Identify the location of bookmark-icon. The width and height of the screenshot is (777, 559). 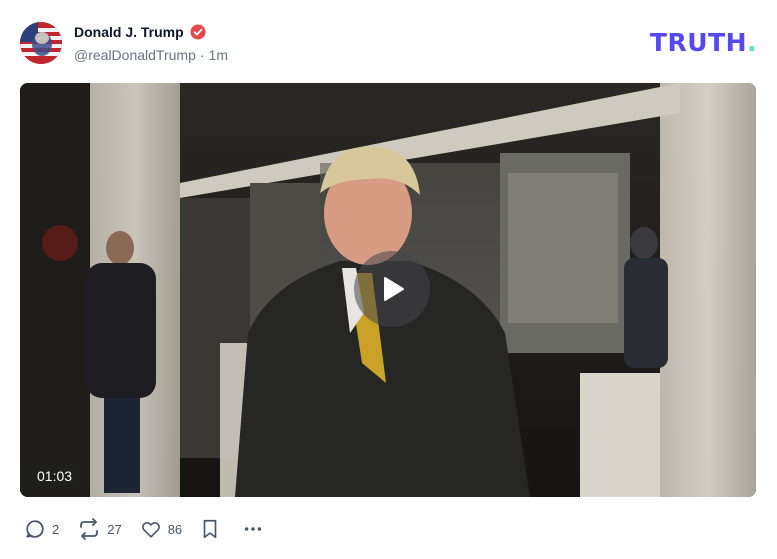
(210, 529).